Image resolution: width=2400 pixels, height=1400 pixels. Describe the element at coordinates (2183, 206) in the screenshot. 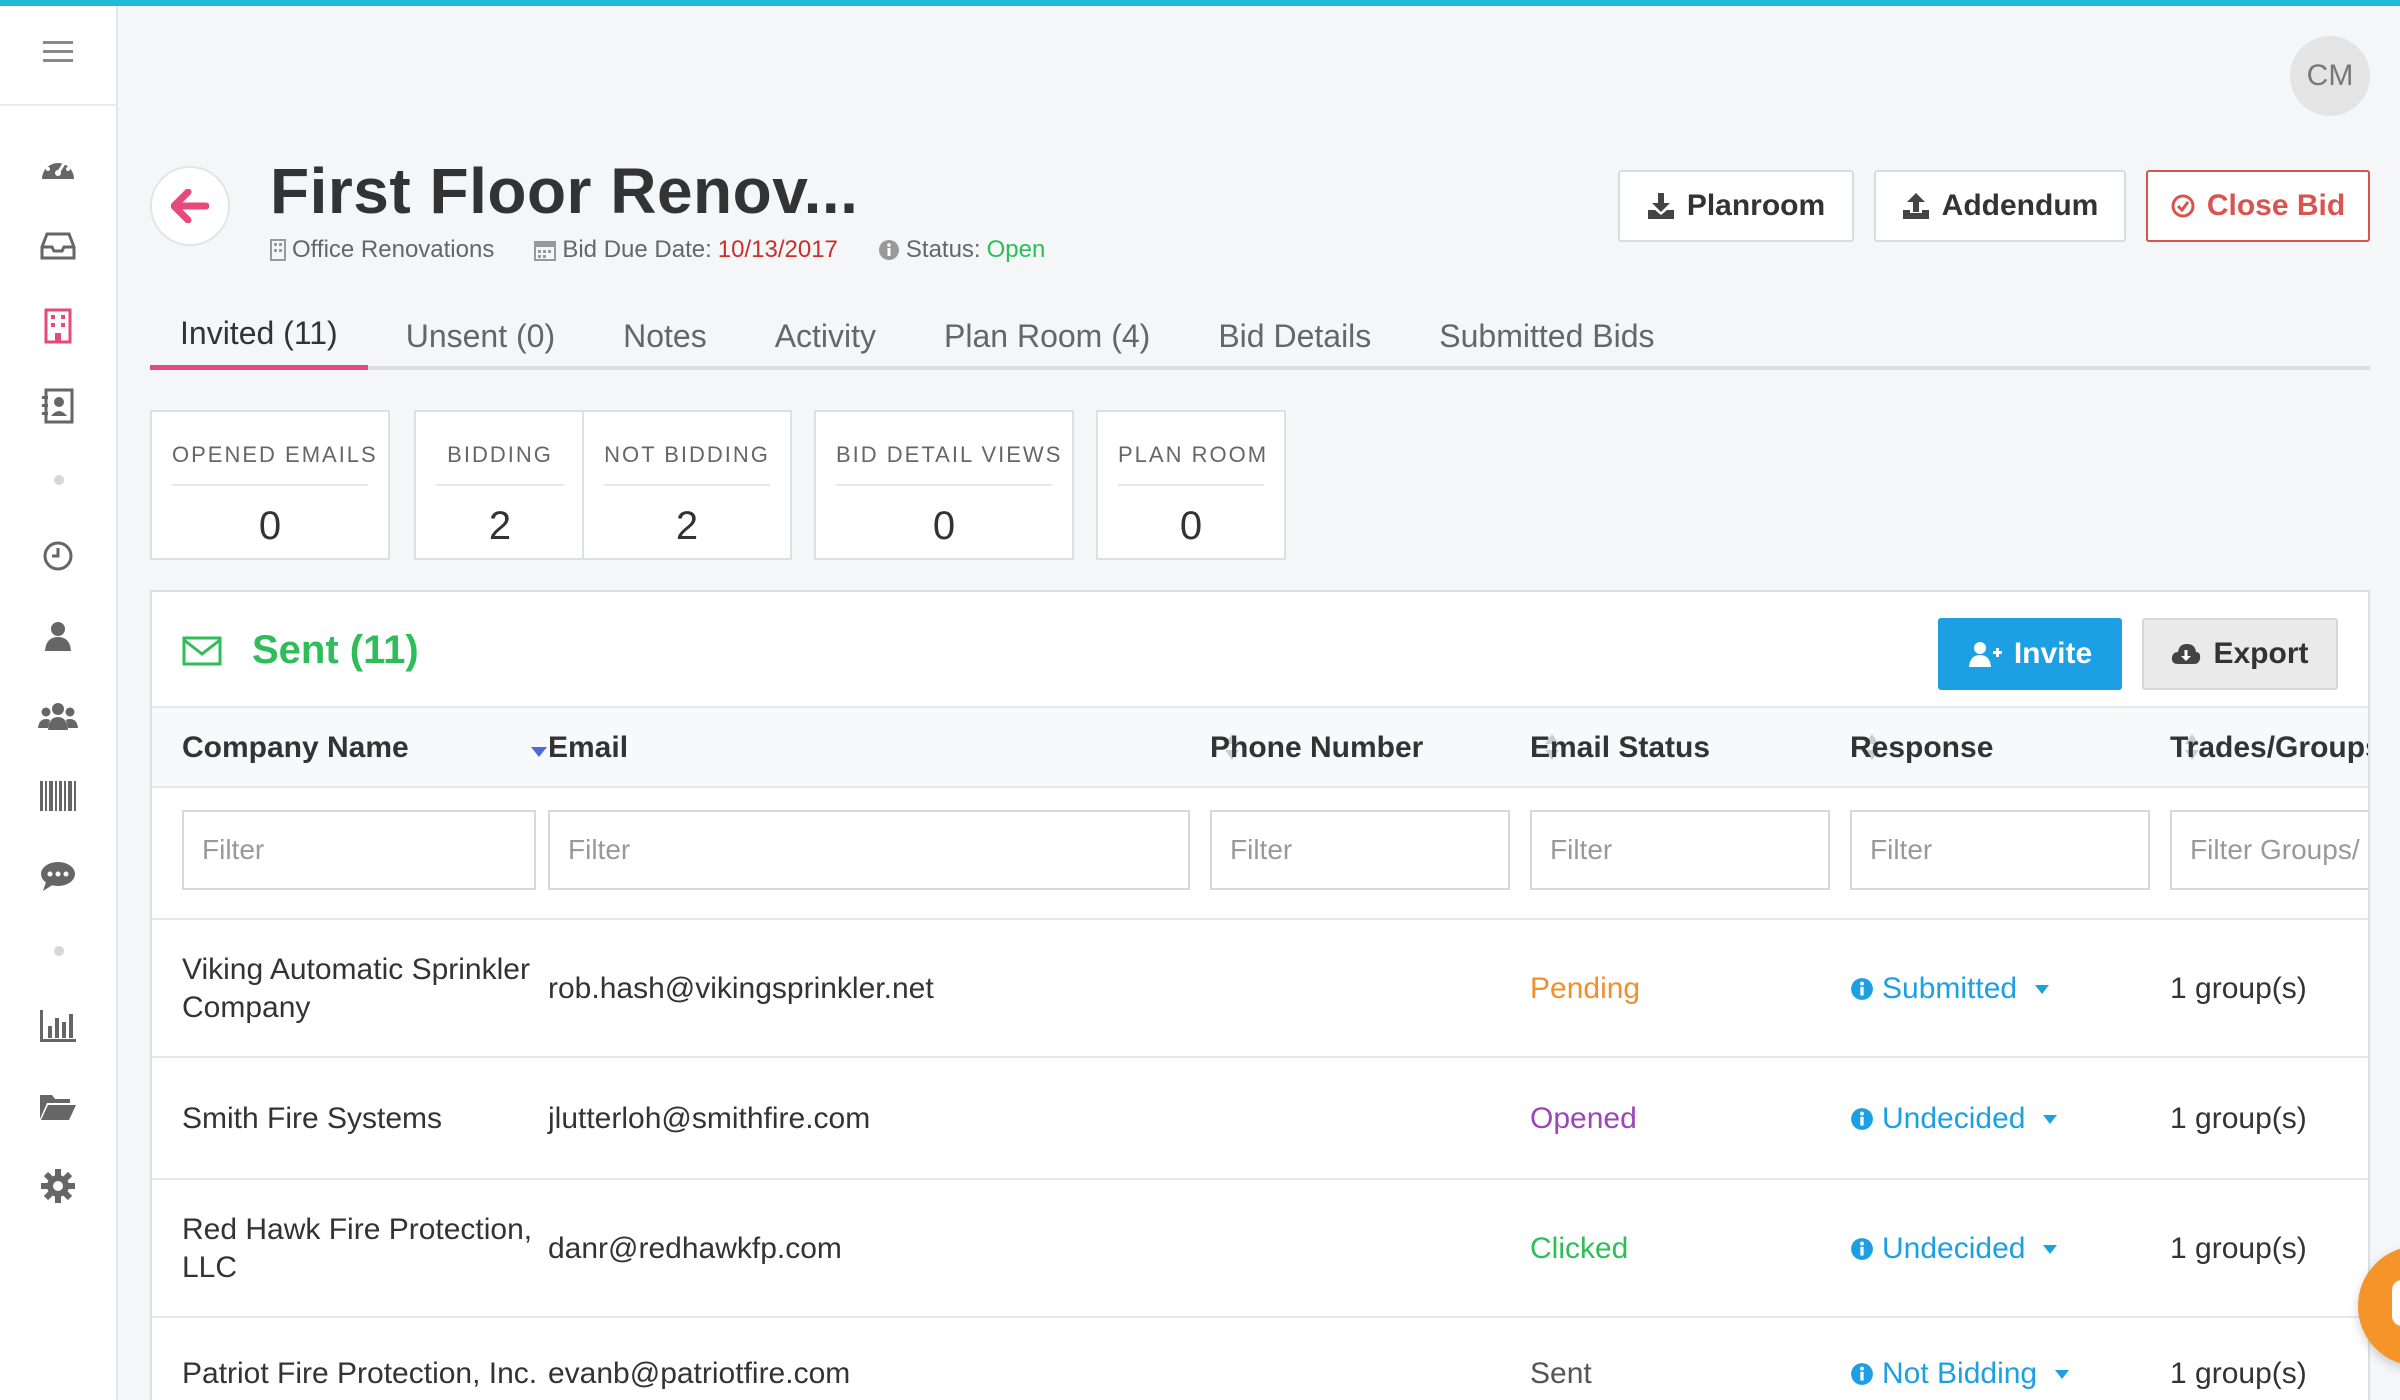

I see `check-circle-icon` at that location.